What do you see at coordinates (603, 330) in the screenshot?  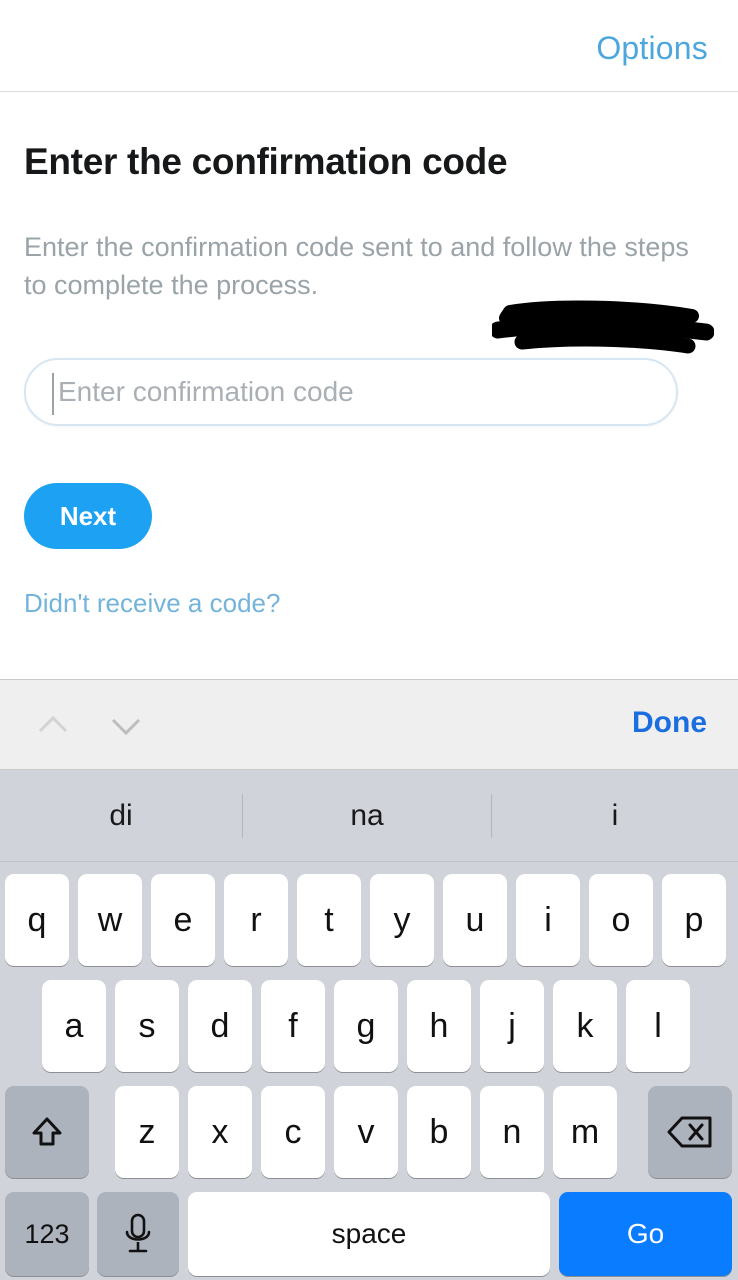 I see `redaction-scribble-icon` at bounding box center [603, 330].